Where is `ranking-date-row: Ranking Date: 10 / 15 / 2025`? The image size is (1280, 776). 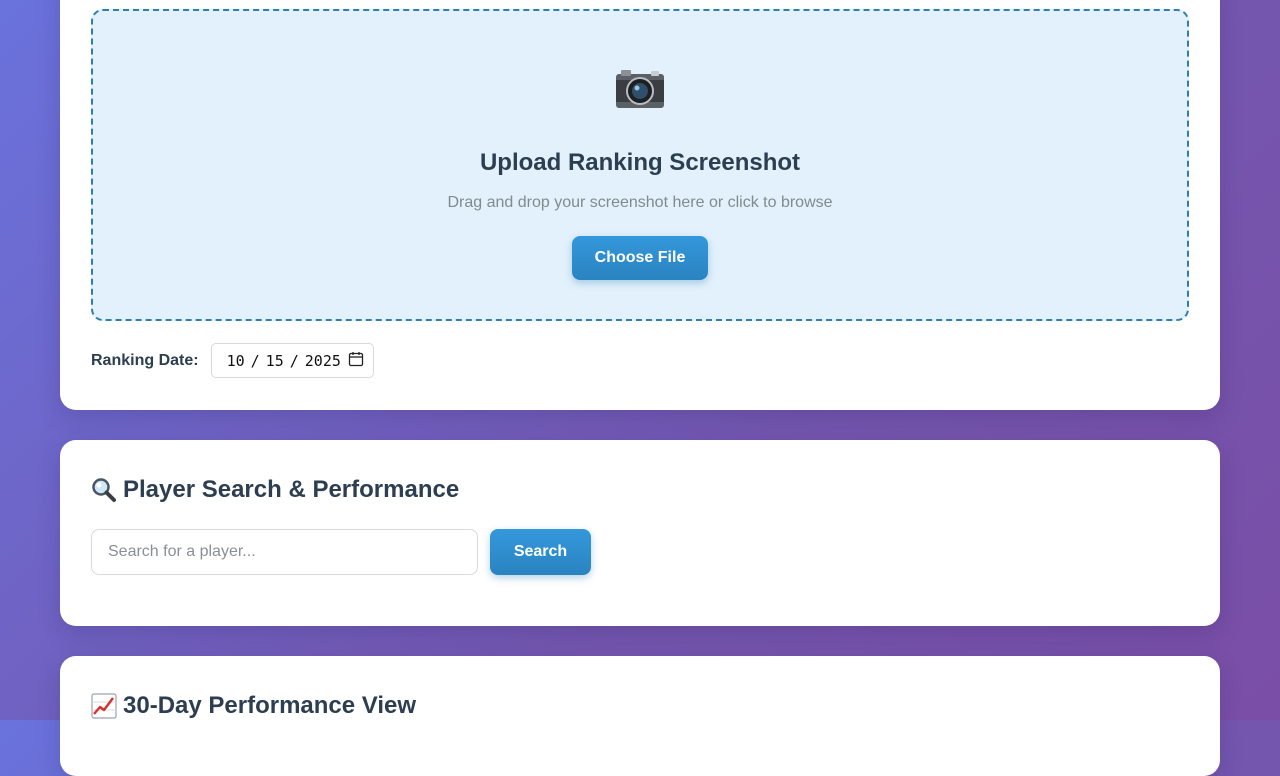 ranking-date-row: Ranking Date: 10 / 15 / 2025 is located at coordinates (232, 360).